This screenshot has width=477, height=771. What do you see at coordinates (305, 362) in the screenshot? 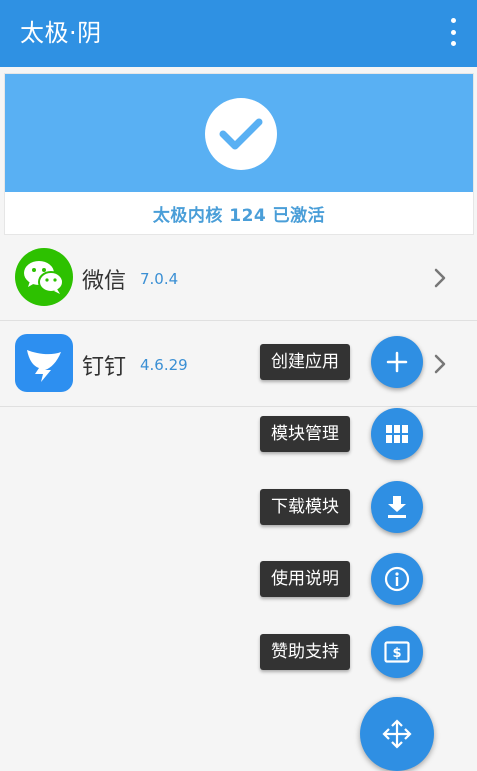
I see `fab-label: 创建应用` at bounding box center [305, 362].